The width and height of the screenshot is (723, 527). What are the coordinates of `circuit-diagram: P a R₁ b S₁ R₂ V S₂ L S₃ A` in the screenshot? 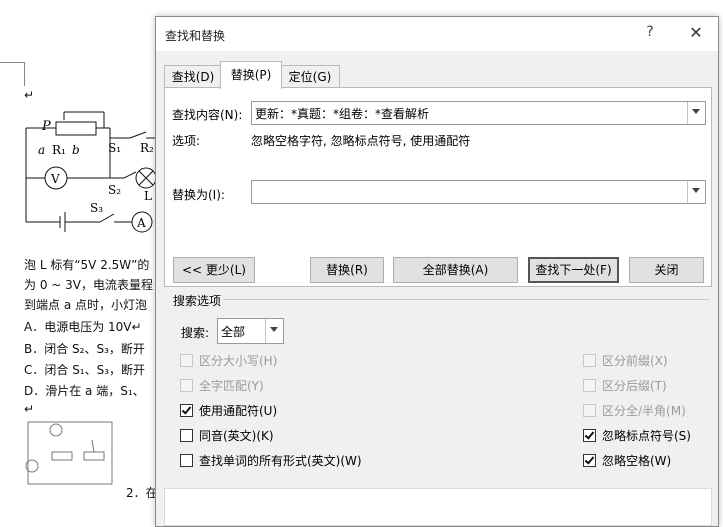 It's located at (90, 172).